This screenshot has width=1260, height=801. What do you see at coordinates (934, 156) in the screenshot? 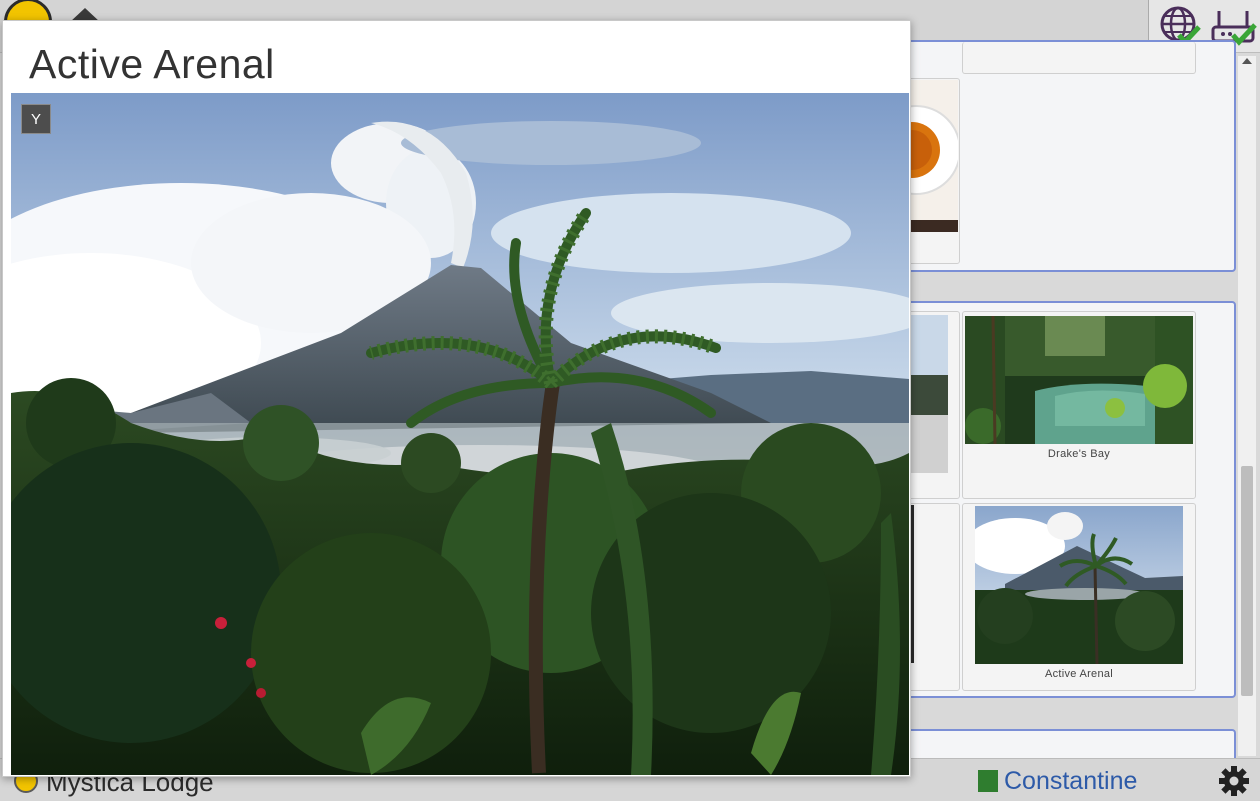
I see `food-photo` at bounding box center [934, 156].